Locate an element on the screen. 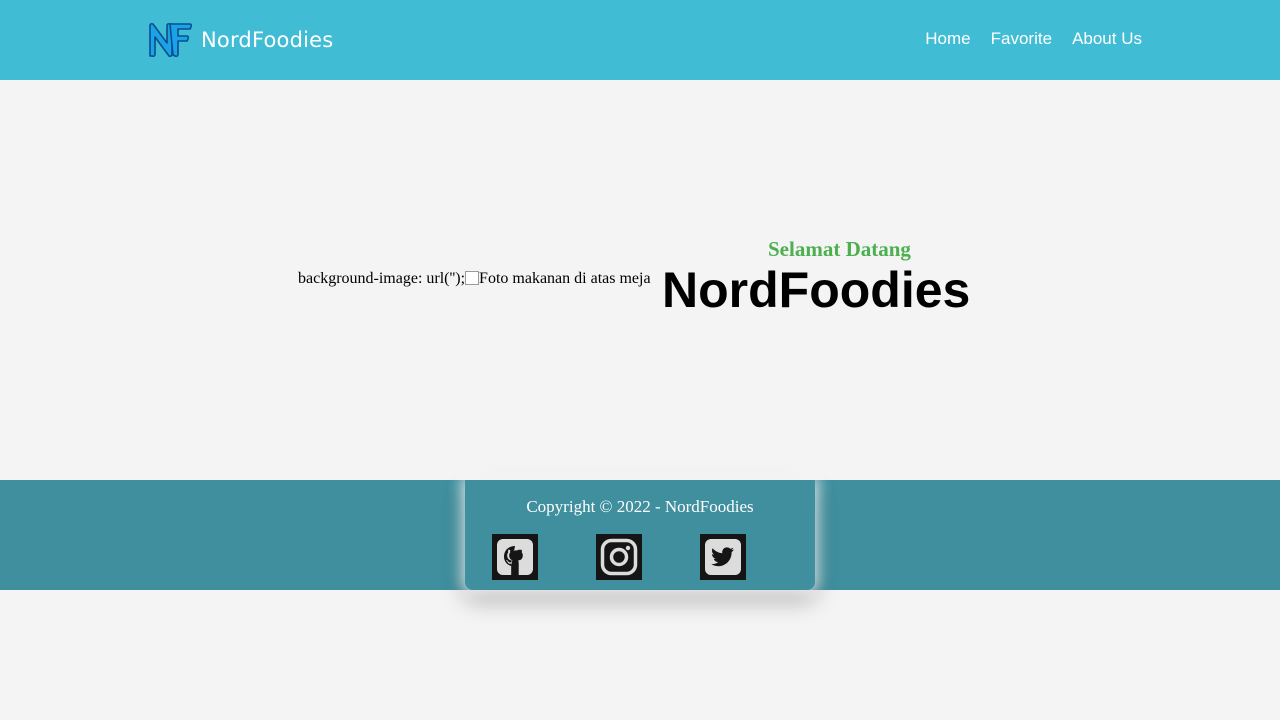 The image size is (1280, 720). footer-card: Copyright © 2022 - NordFoodies is located at coordinates (640, 535).